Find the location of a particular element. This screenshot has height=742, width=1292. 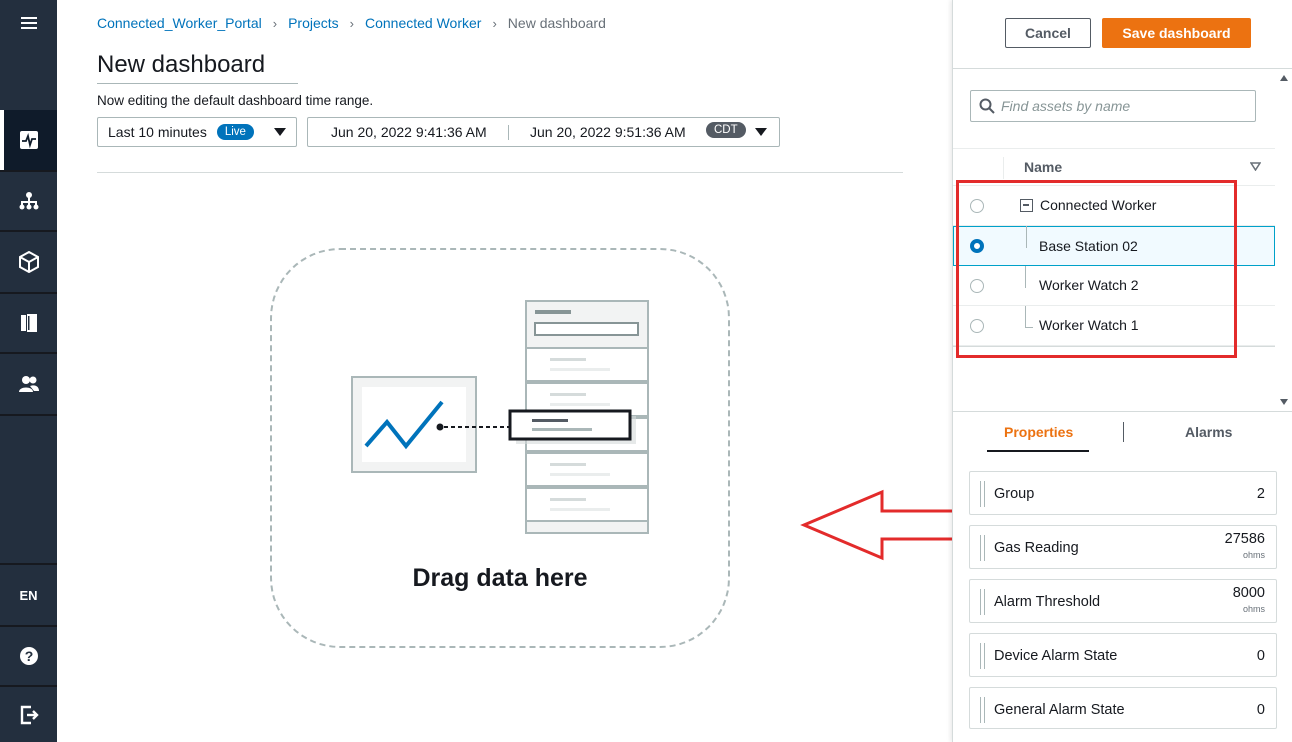

cube-icon is located at coordinates (28, 262).